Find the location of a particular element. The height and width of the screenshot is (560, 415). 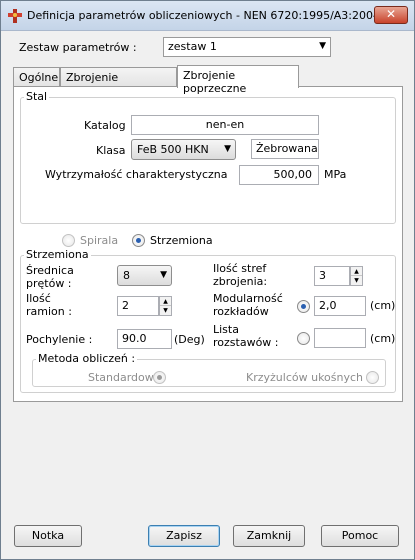

pomoc-button: Pomoc is located at coordinates (360, 536).